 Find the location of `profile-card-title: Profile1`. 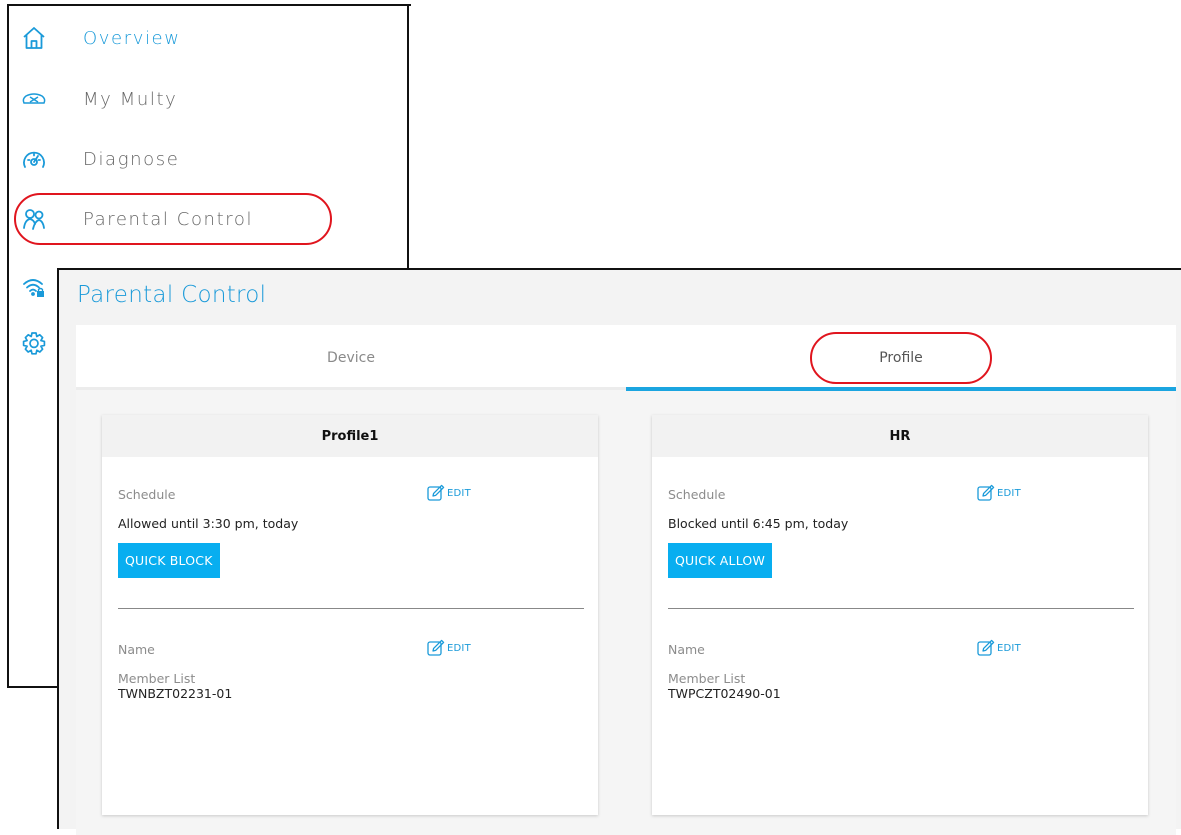

profile-card-title: Profile1 is located at coordinates (350, 436).